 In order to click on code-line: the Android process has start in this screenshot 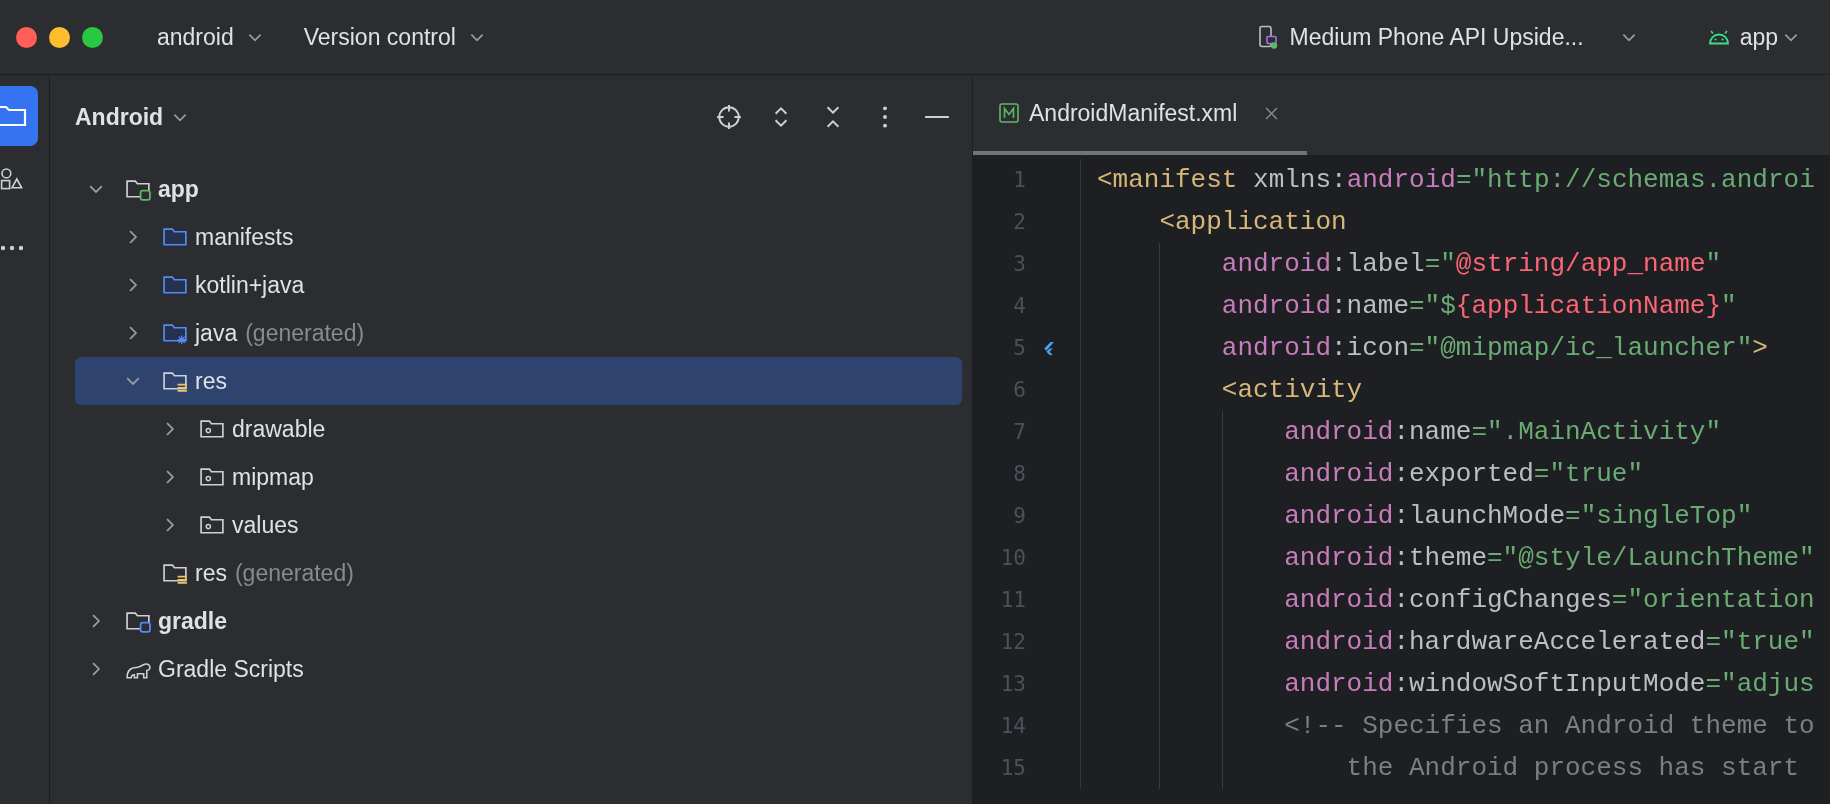, I will do `click(1573, 768)`.